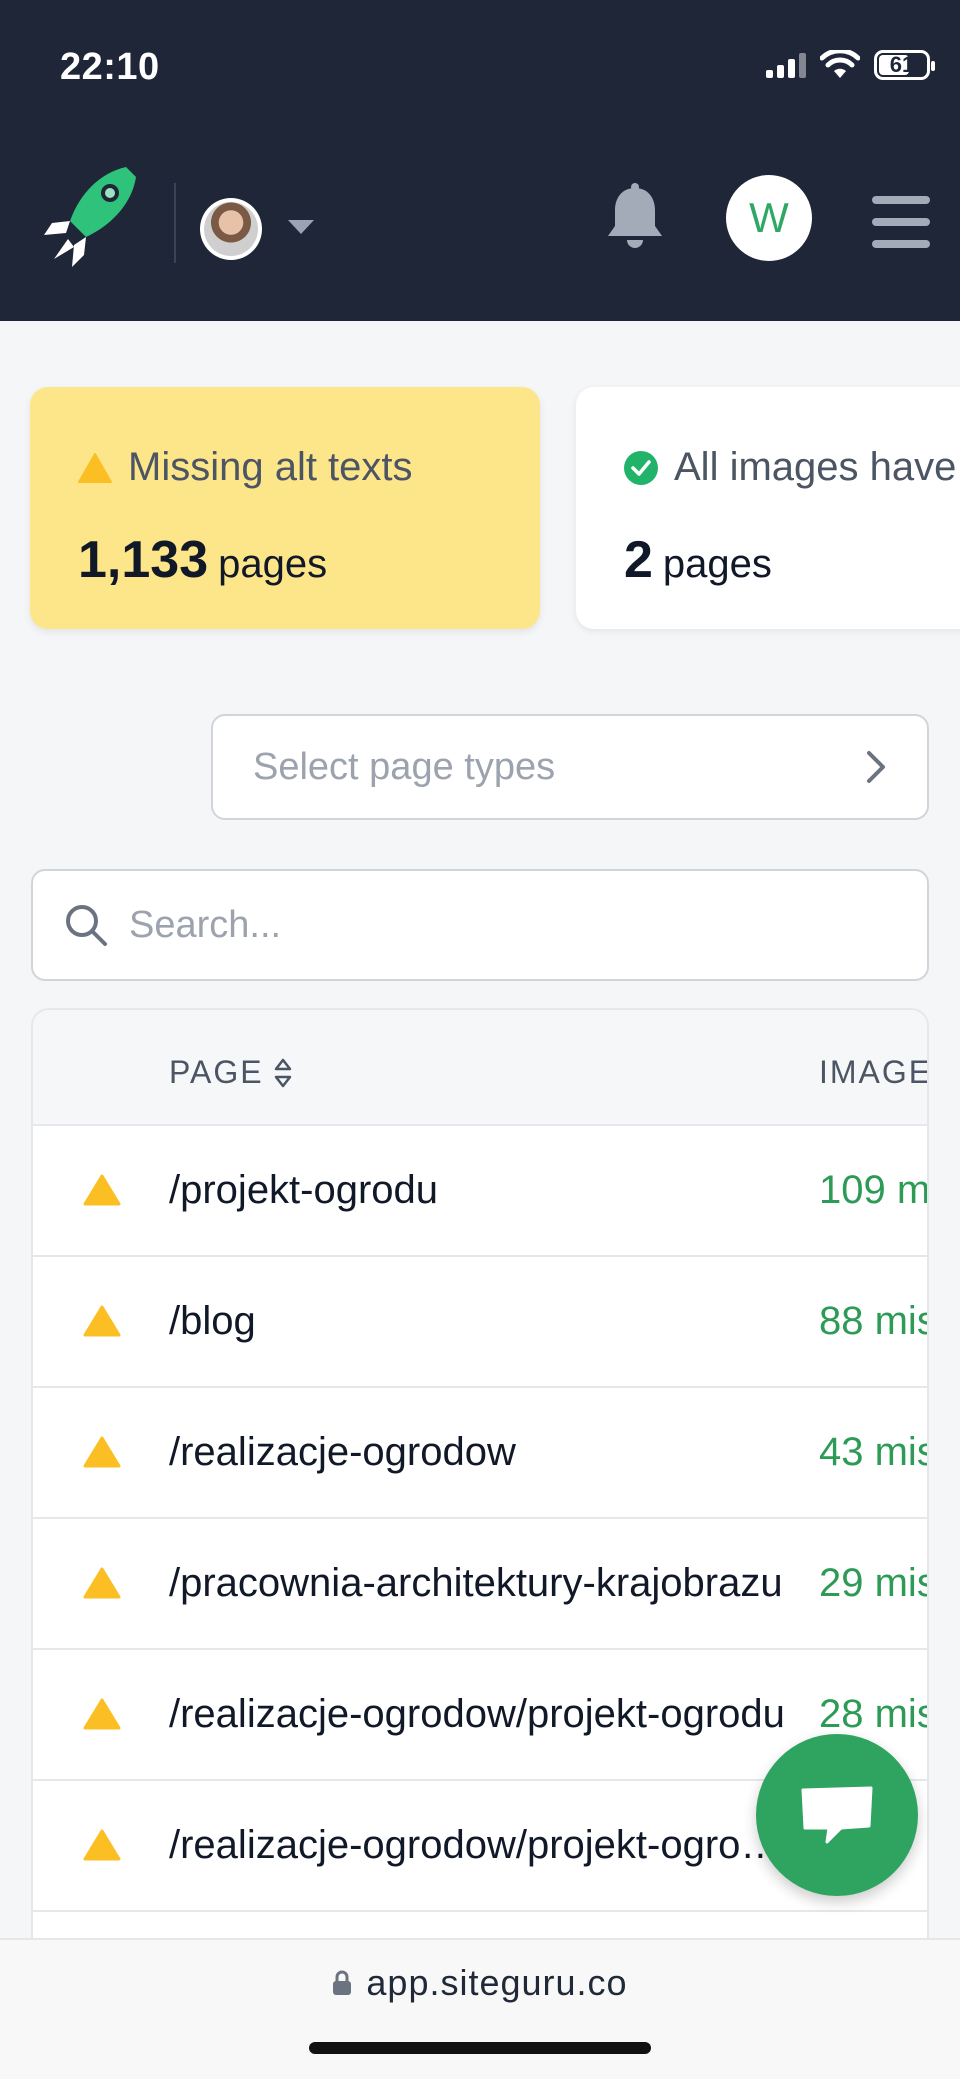  I want to click on table-row: /realizacje-ogrodow 43 mis, so click(480, 1453).